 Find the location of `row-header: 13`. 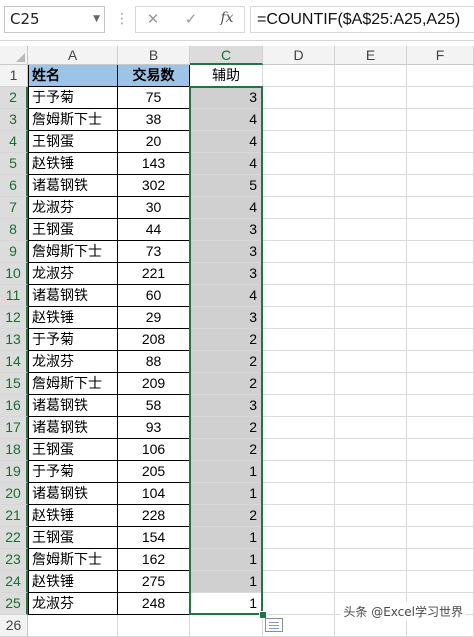

row-header: 13 is located at coordinates (14, 340).